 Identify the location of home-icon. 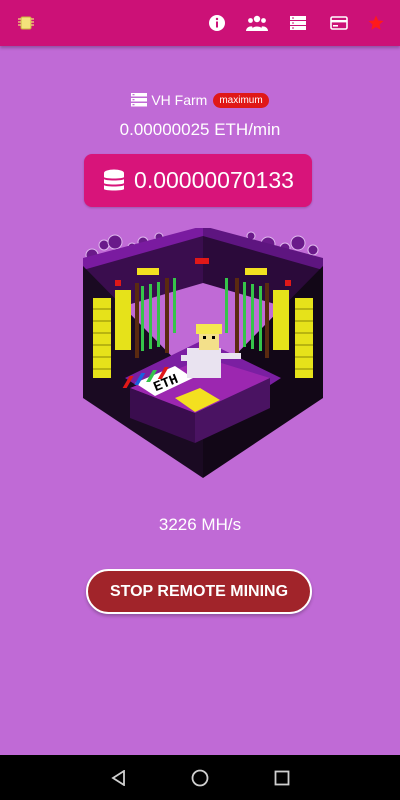
(200, 778).